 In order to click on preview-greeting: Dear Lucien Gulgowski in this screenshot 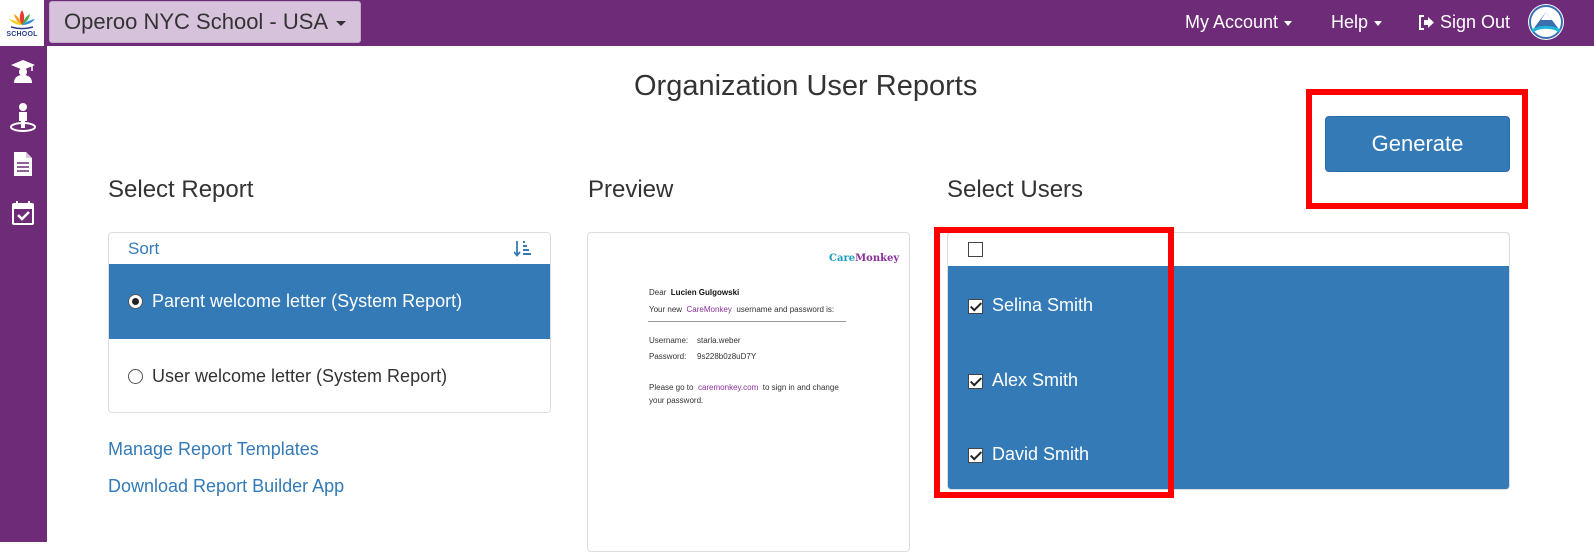, I will do `click(694, 292)`.